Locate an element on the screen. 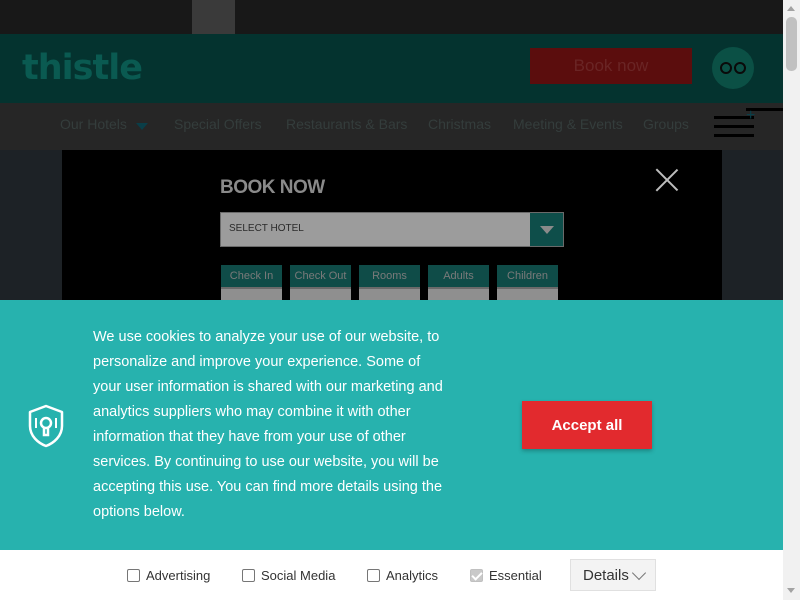 This screenshot has width=800, height=600. children-value is located at coordinates (527, 294).